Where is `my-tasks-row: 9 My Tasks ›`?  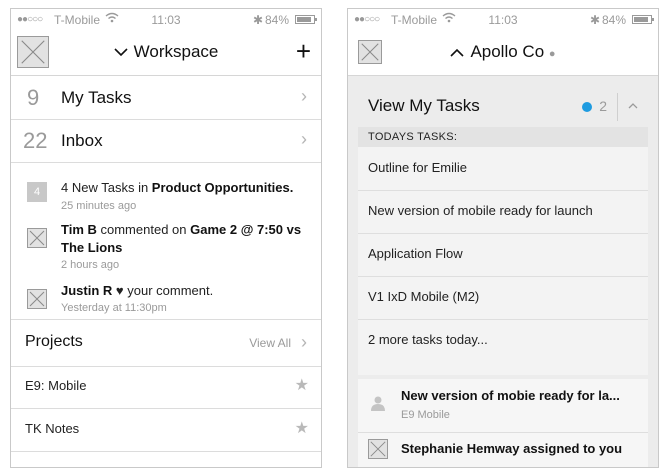
my-tasks-row: 9 My Tasks › is located at coordinates (166, 98).